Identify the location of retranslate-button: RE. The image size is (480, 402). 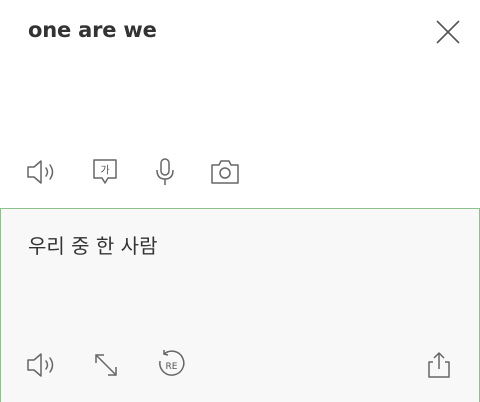
(171, 365).